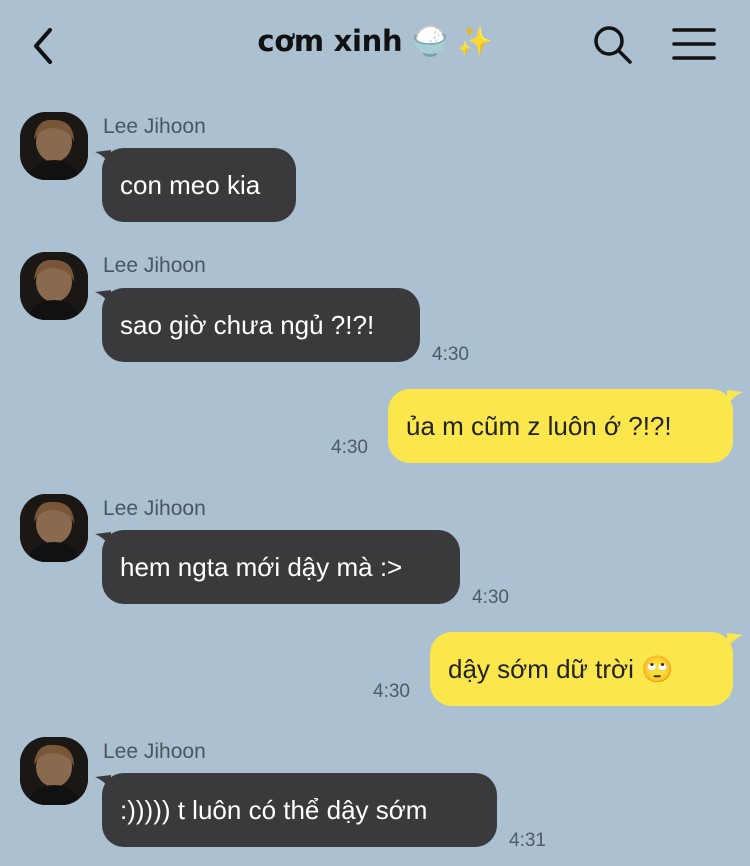  What do you see at coordinates (452, 41) in the screenshot?
I see `chat-title-emoji: 🍚 ✨` at bounding box center [452, 41].